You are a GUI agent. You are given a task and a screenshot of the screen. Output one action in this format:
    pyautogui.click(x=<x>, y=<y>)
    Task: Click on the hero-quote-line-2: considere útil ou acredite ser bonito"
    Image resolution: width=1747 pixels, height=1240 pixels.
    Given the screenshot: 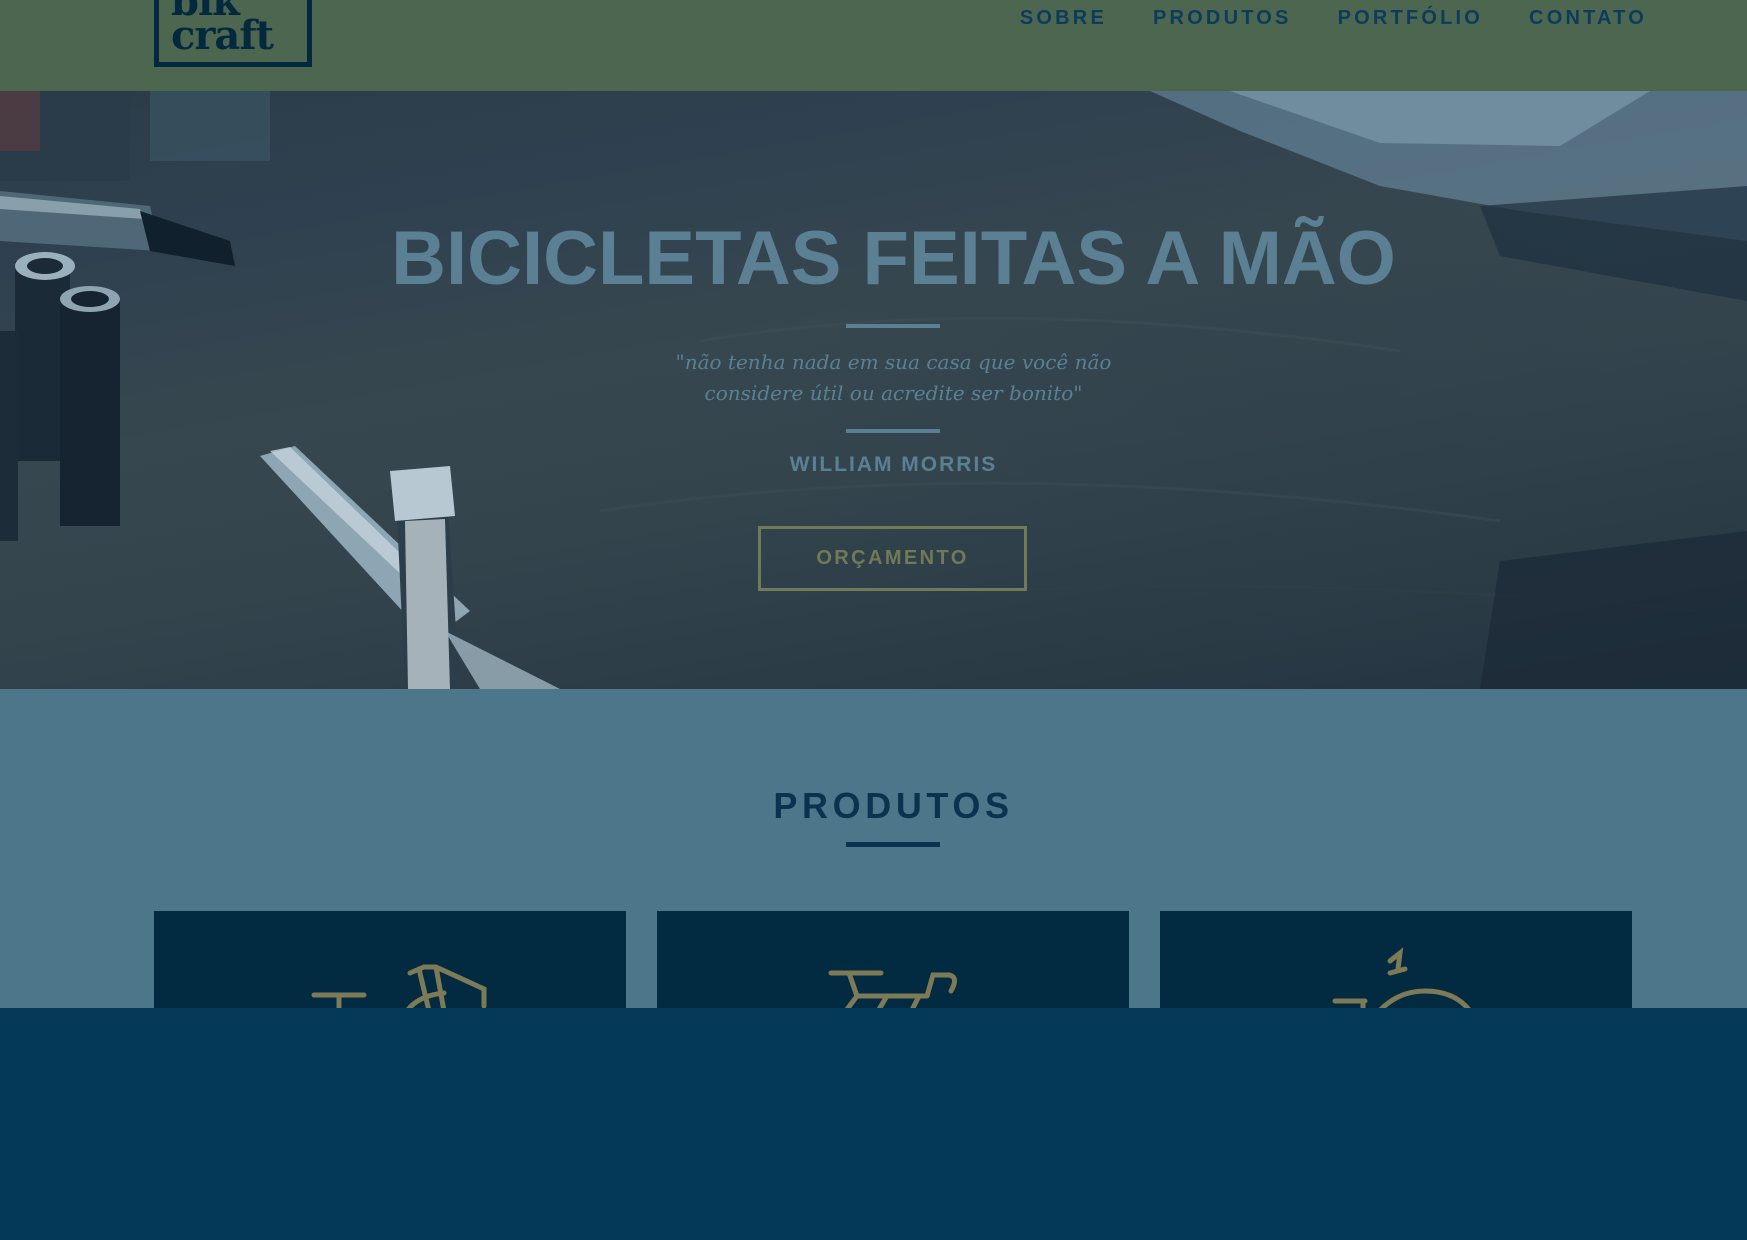 What is the action you would take?
    pyautogui.click(x=893, y=393)
    